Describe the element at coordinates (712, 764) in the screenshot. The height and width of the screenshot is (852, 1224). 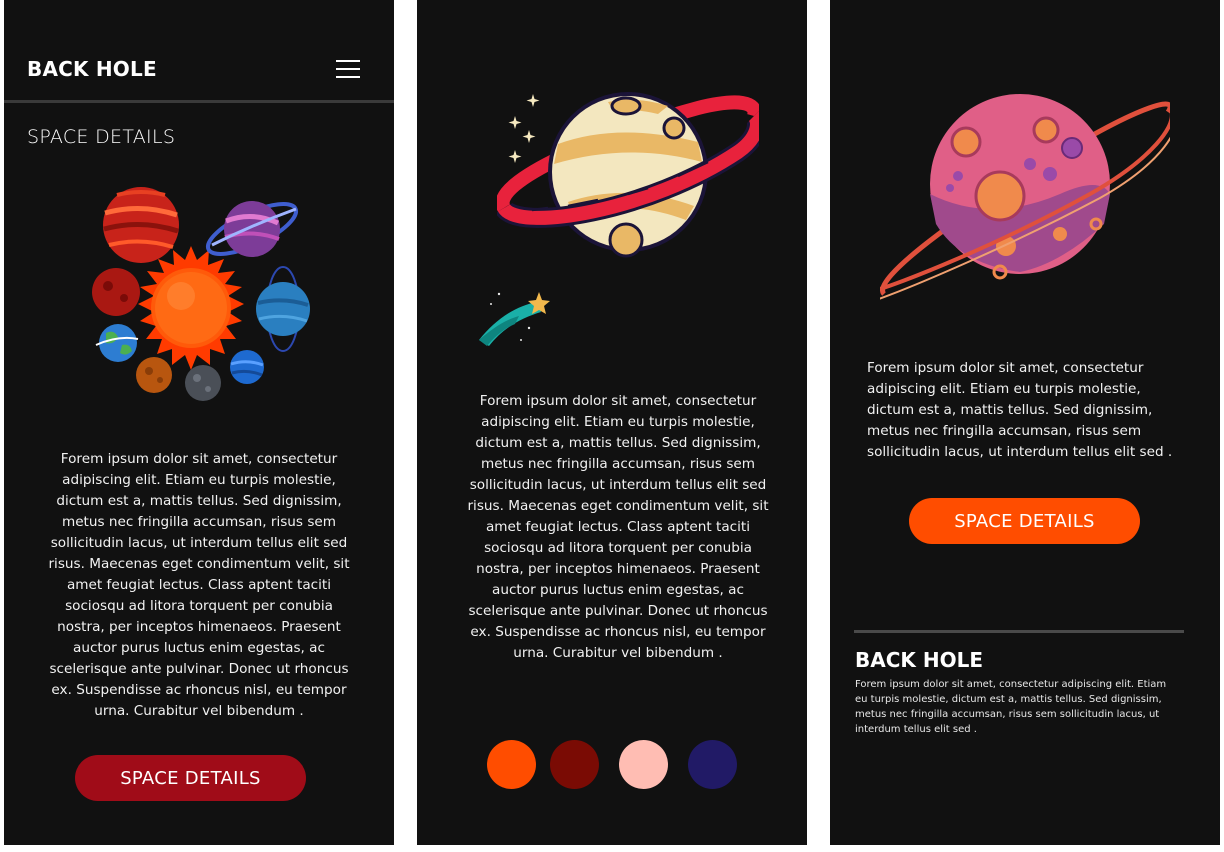
I see `color-swatch-navy` at that location.